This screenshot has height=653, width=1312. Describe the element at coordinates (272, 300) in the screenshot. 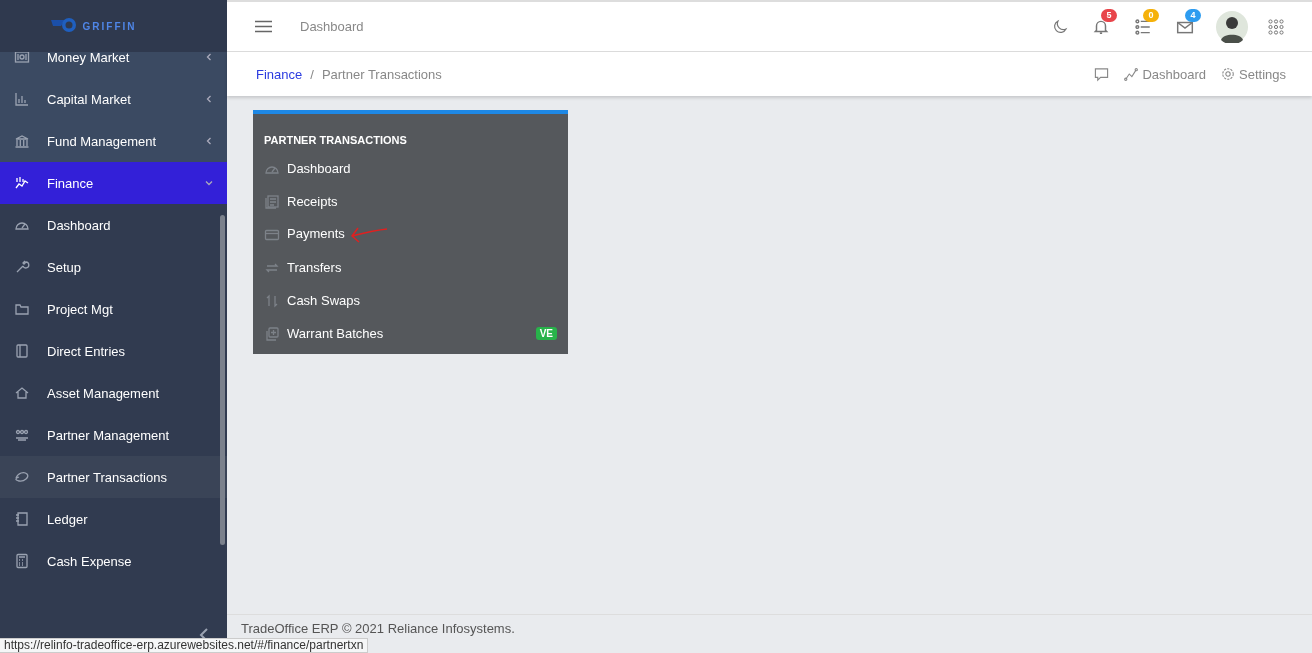

I see `up-down-arrows-icon` at that location.